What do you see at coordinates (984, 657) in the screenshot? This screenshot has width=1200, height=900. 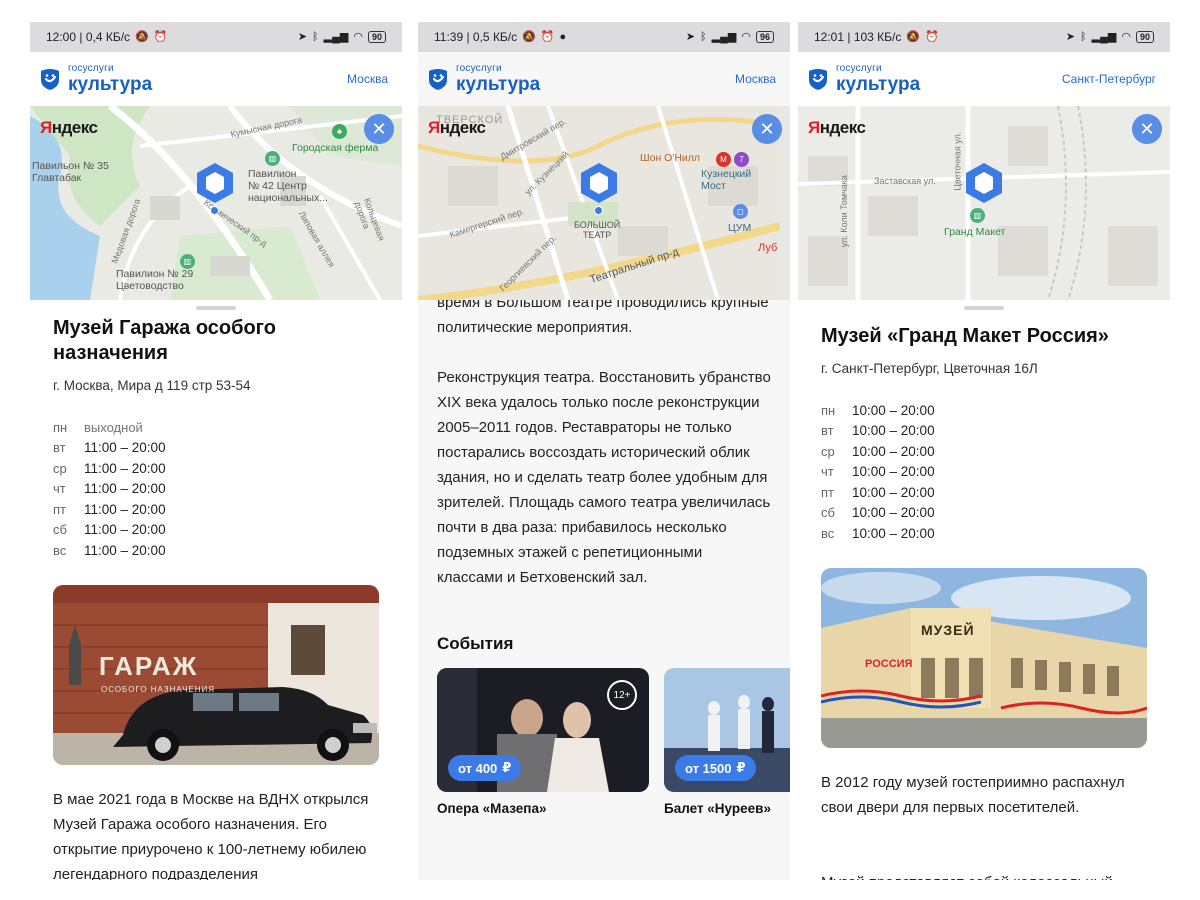 I see `museum-photo: МУЗЕЙ РОССИЯ` at bounding box center [984, 657].